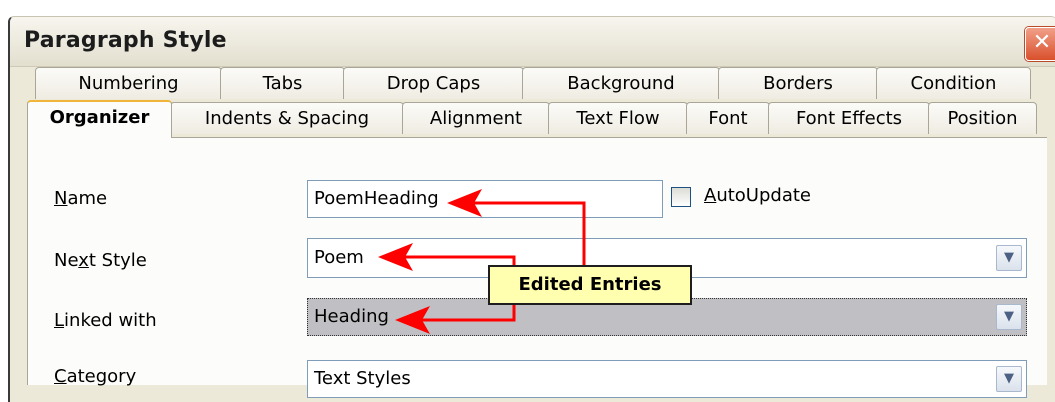 Image resolution: width=1055 pixels, height=402 pixels. What do you see at coordinates (728, 118) in the screenshot?
I see `tab-font: Font` at bounding box center [728, 118].